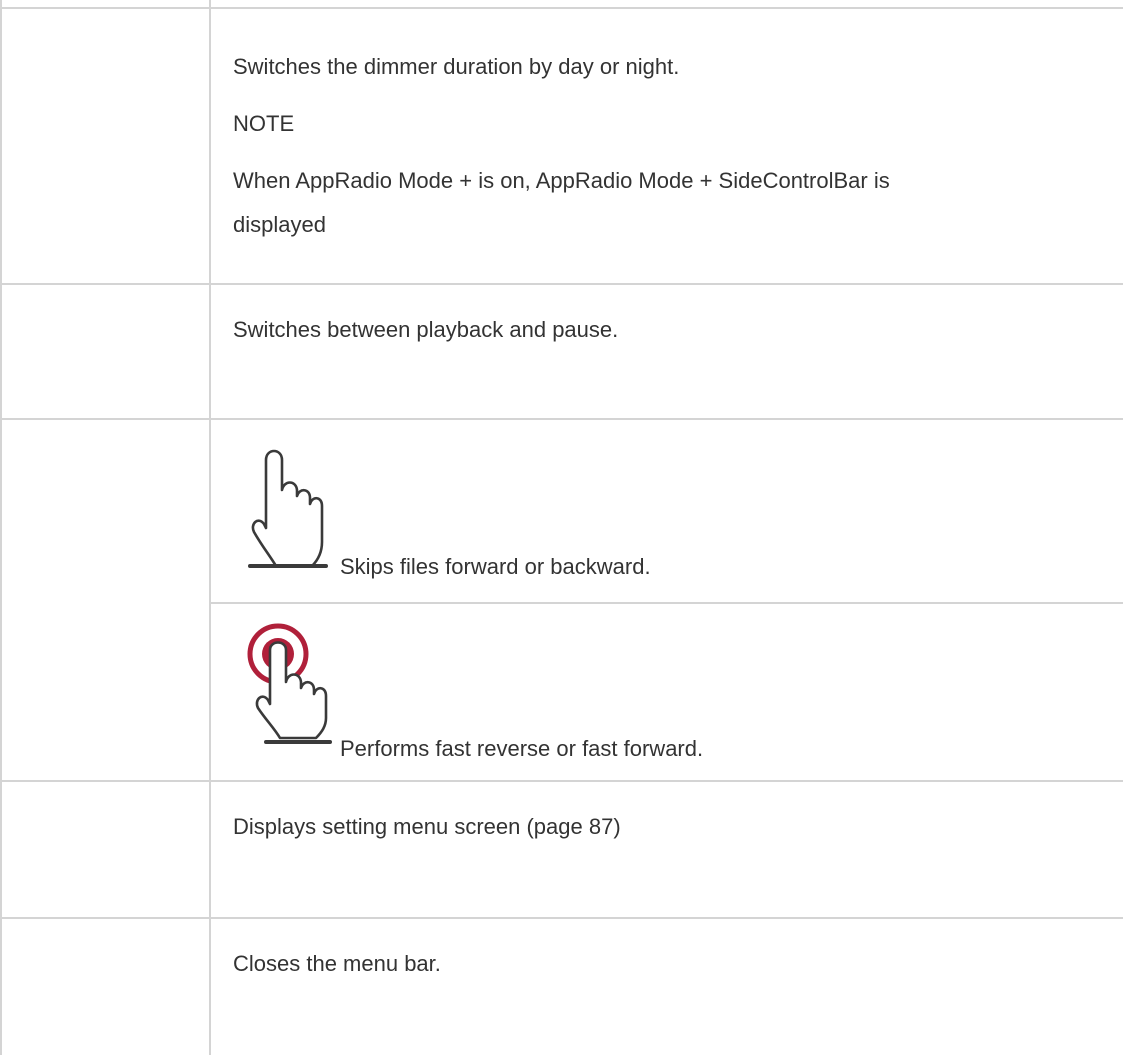  Describe the element at coordinates (289, 683) in the screenshot. I see `touch-and-hold-gesture-icon` at that location.